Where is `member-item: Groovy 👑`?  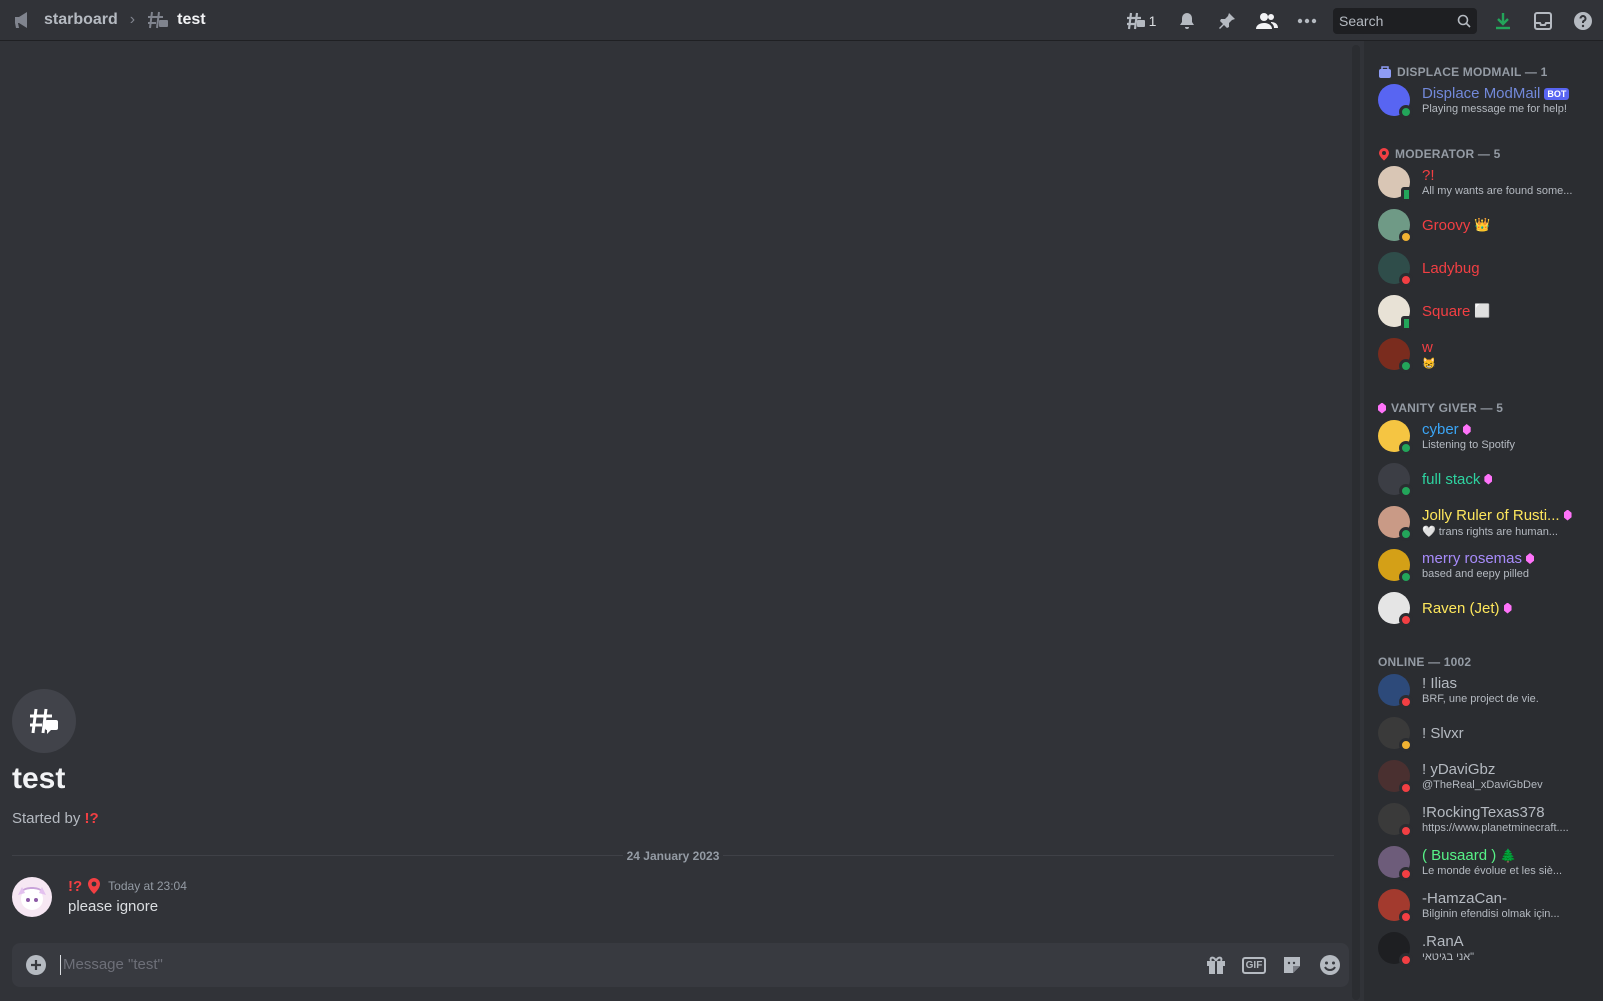
member-item: Groovy 👑 is located at coordinates (1488, 225).